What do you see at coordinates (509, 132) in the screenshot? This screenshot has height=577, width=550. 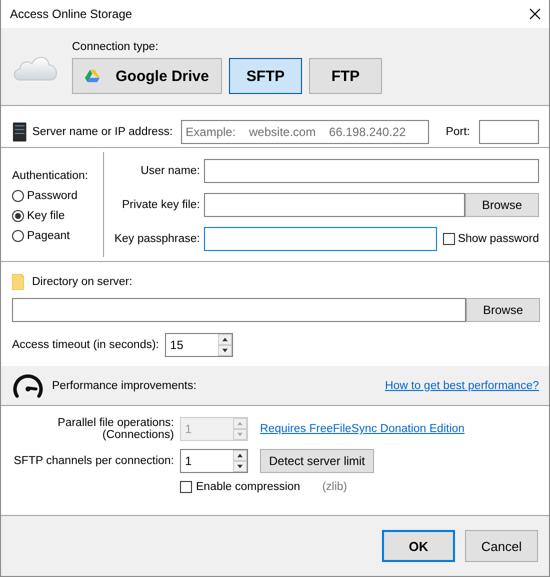 I see `port-field` at bounding box center [509, 132].